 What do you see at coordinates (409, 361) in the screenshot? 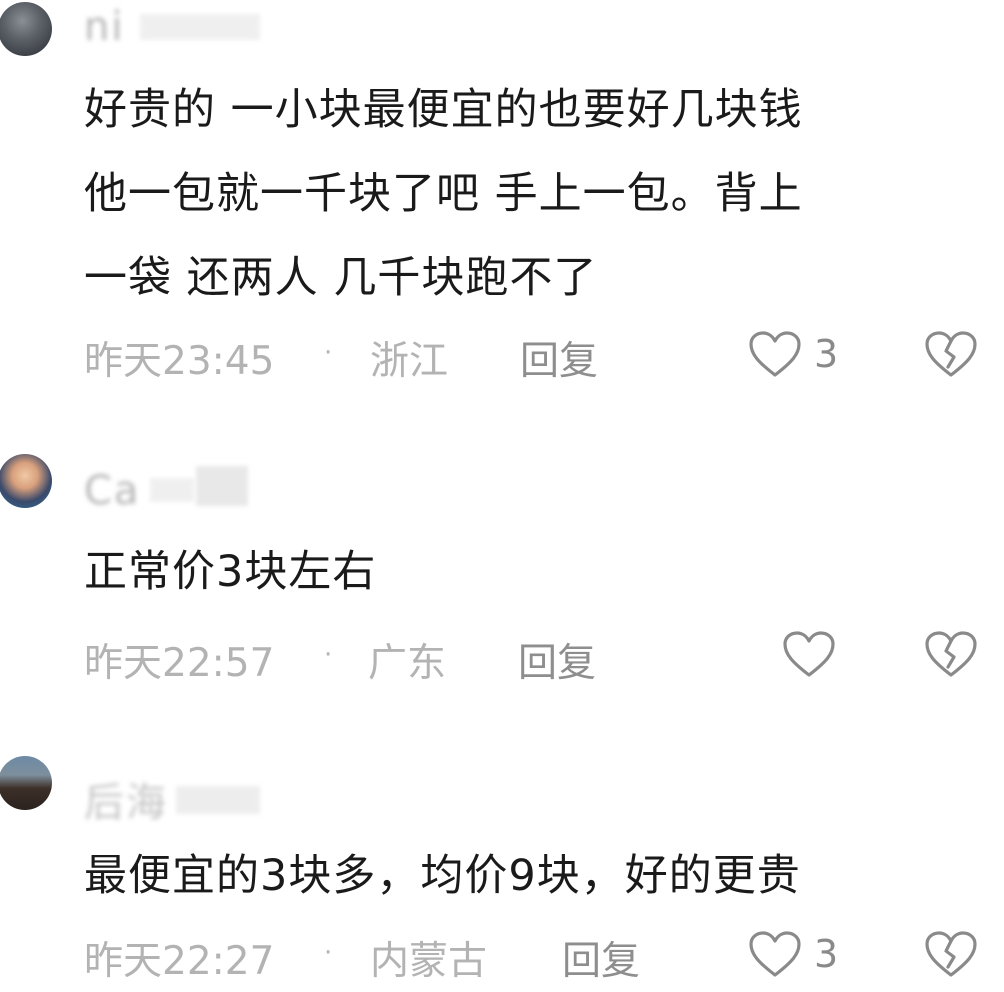
I see `location: 浙江` at bounding box center [409, 361].